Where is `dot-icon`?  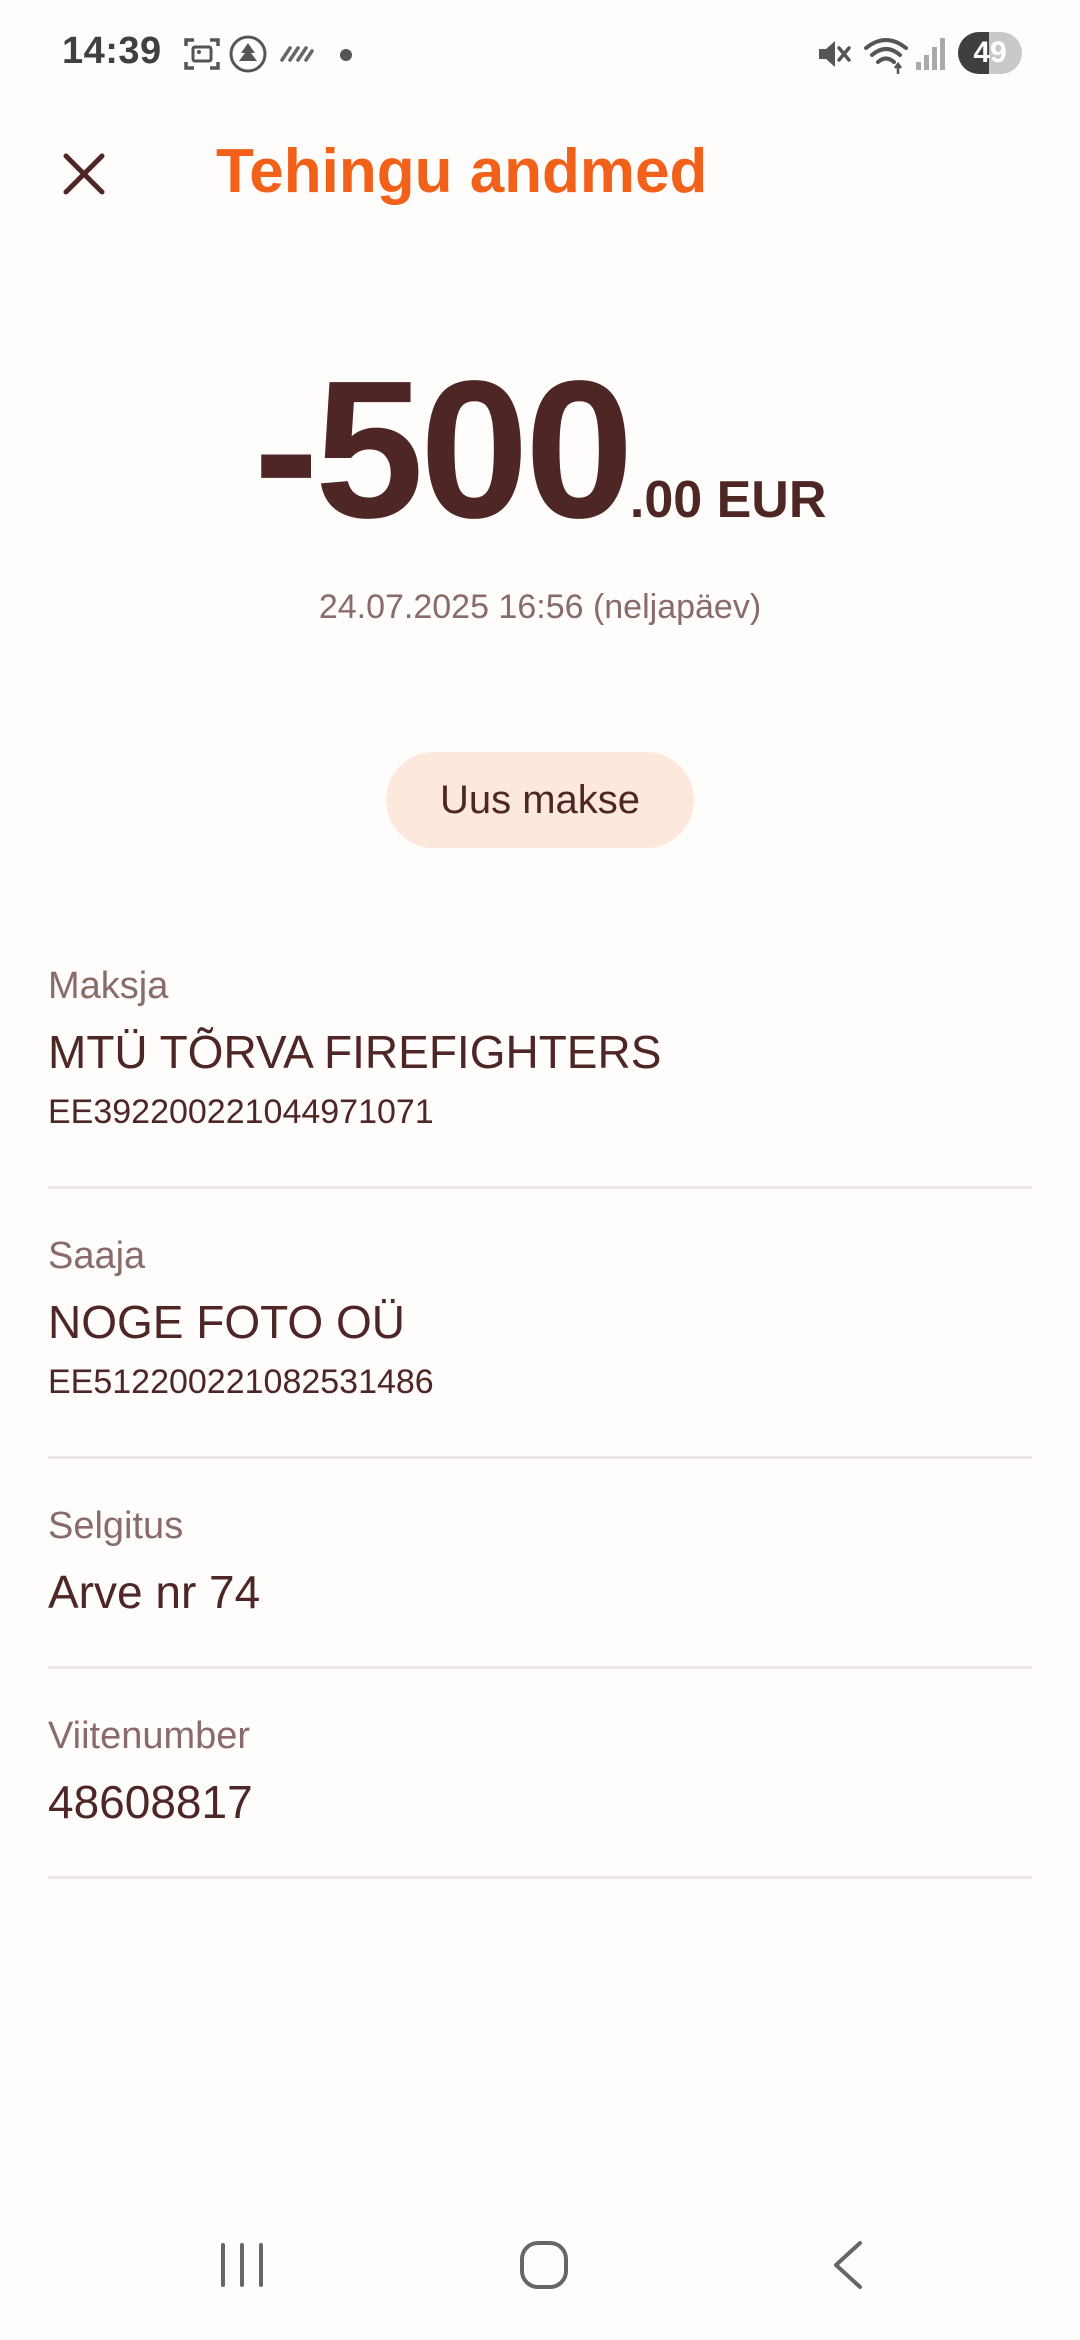
dot-icon is located at coordinates (346, 54).